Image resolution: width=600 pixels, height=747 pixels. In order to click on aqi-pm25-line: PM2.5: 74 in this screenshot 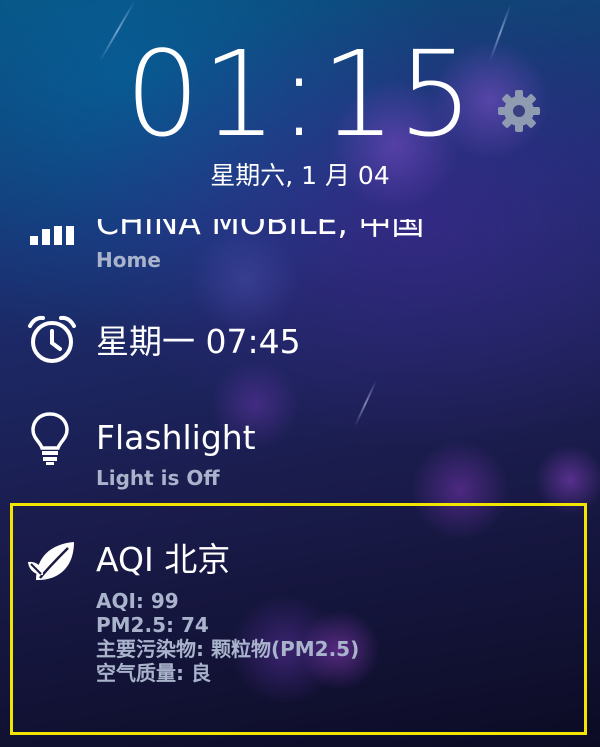, I will do `click(152, 625)`.